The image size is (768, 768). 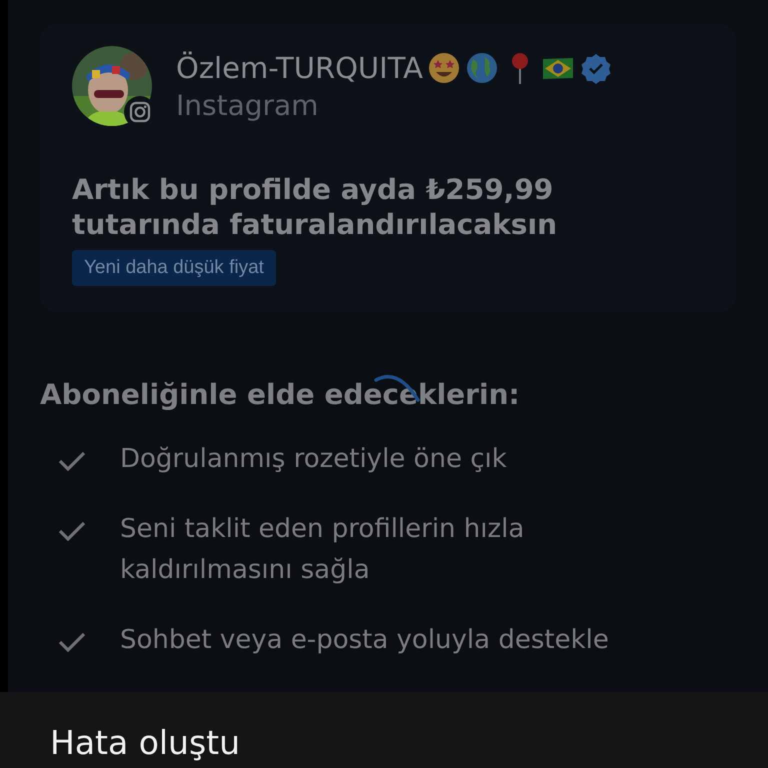 What do you see at coordinates (248, 105) in the screenshot?
I see `platform-label: Instagram` at bounding box center [248, 105].